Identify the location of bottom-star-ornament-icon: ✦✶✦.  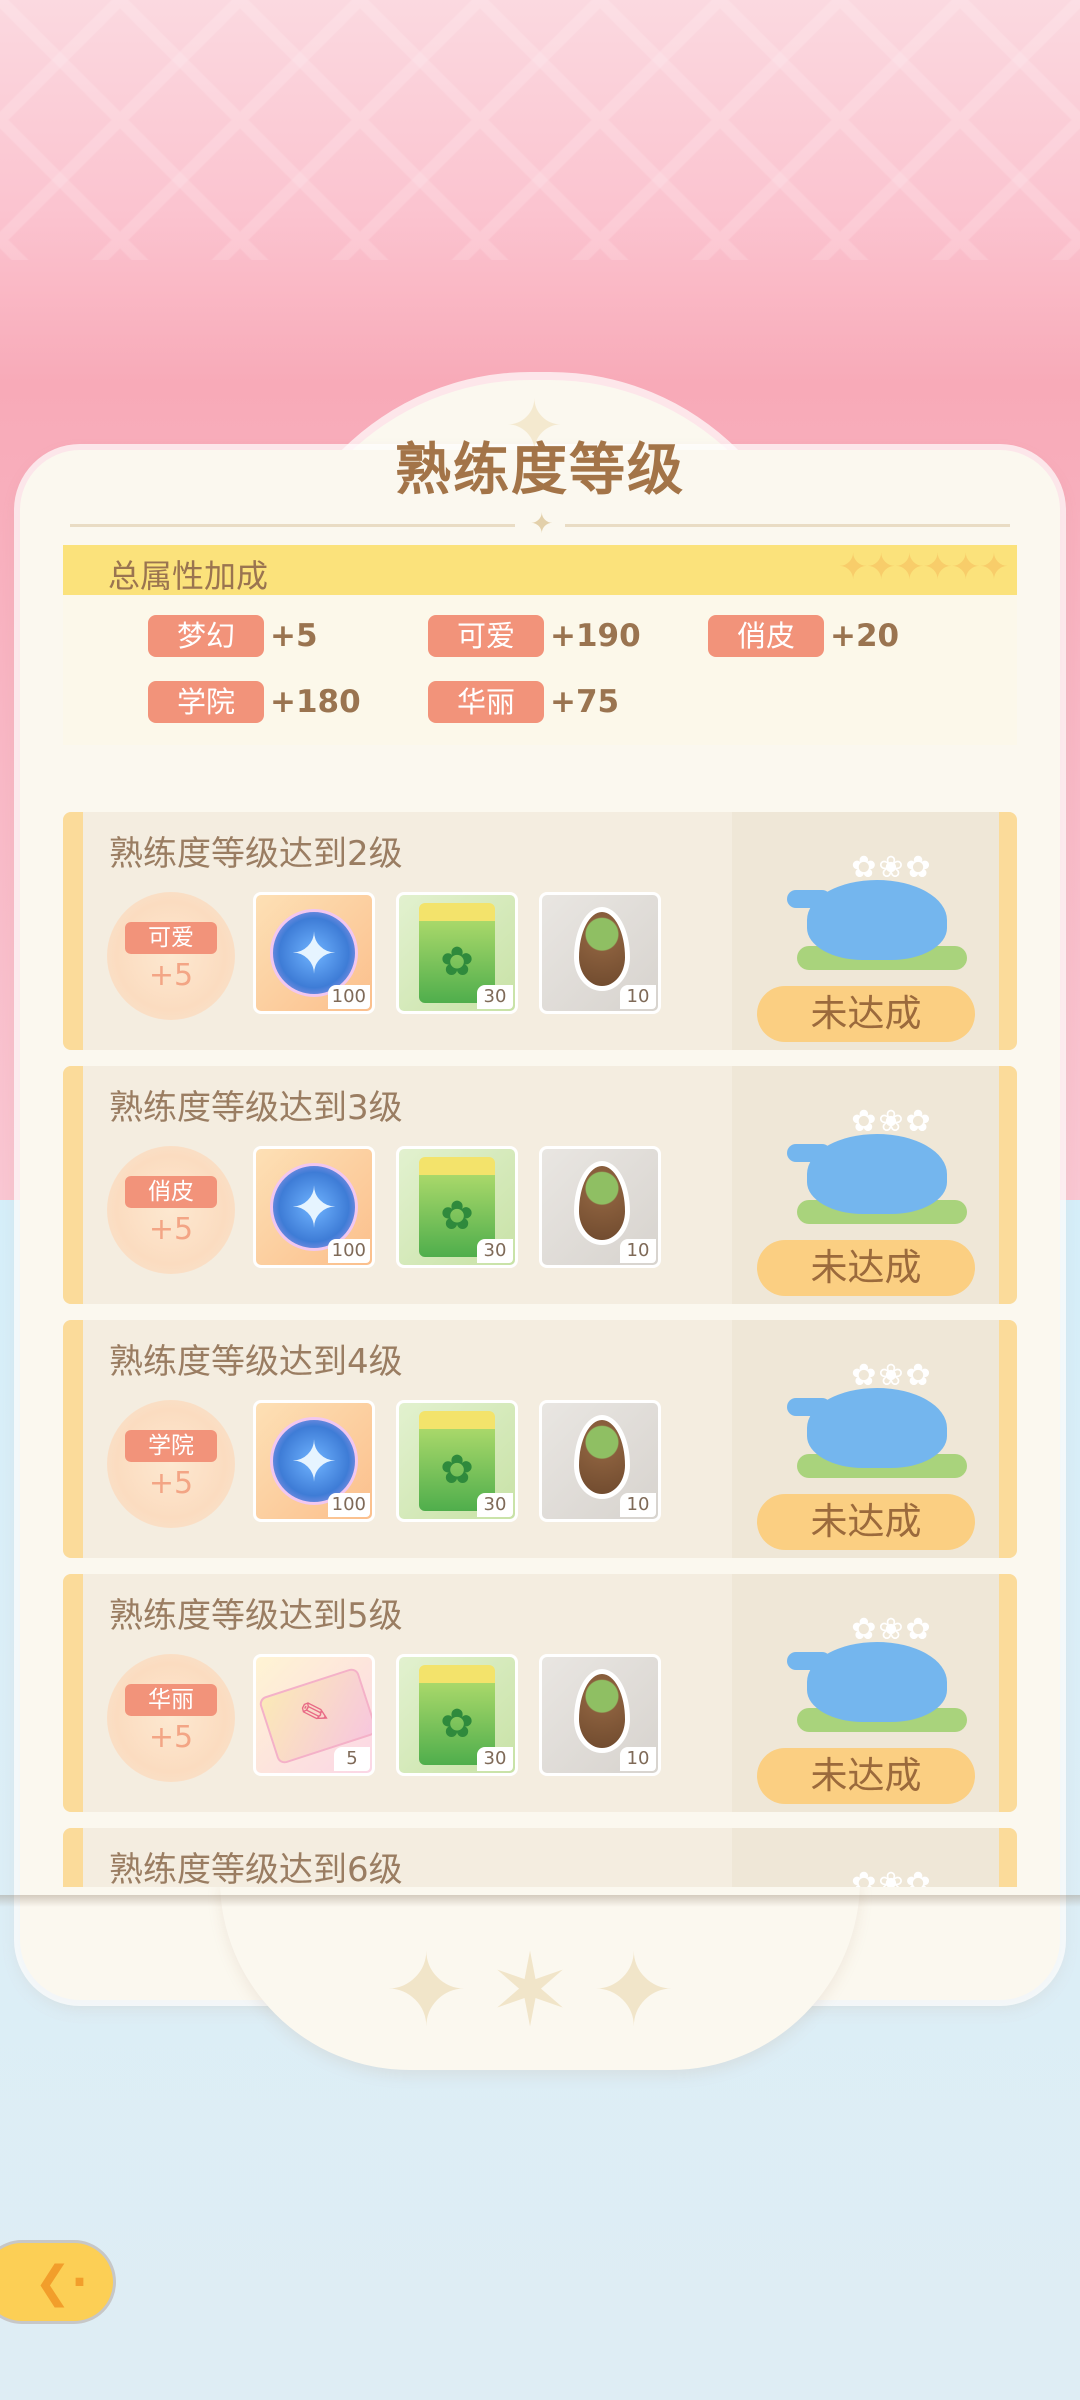
(540, 1990).